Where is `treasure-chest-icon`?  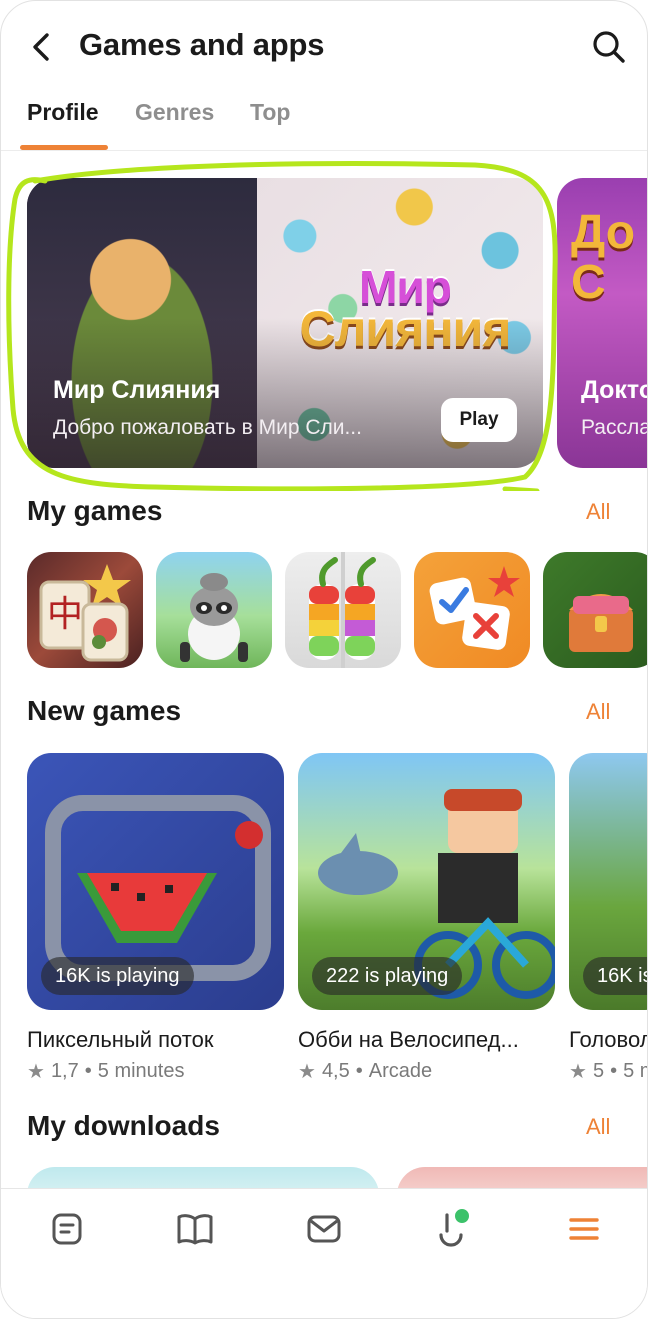
treasure-chest-icon is located at coordinates (601, 623).